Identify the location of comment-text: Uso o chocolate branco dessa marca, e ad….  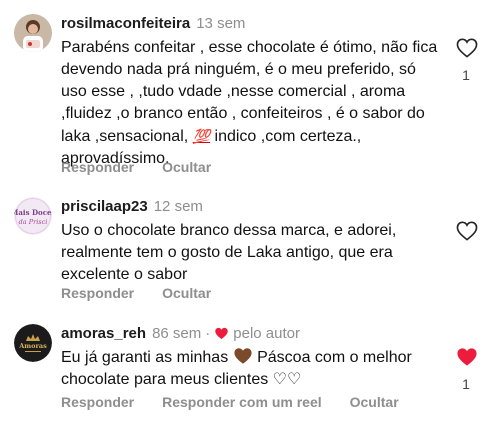
(229, 252).